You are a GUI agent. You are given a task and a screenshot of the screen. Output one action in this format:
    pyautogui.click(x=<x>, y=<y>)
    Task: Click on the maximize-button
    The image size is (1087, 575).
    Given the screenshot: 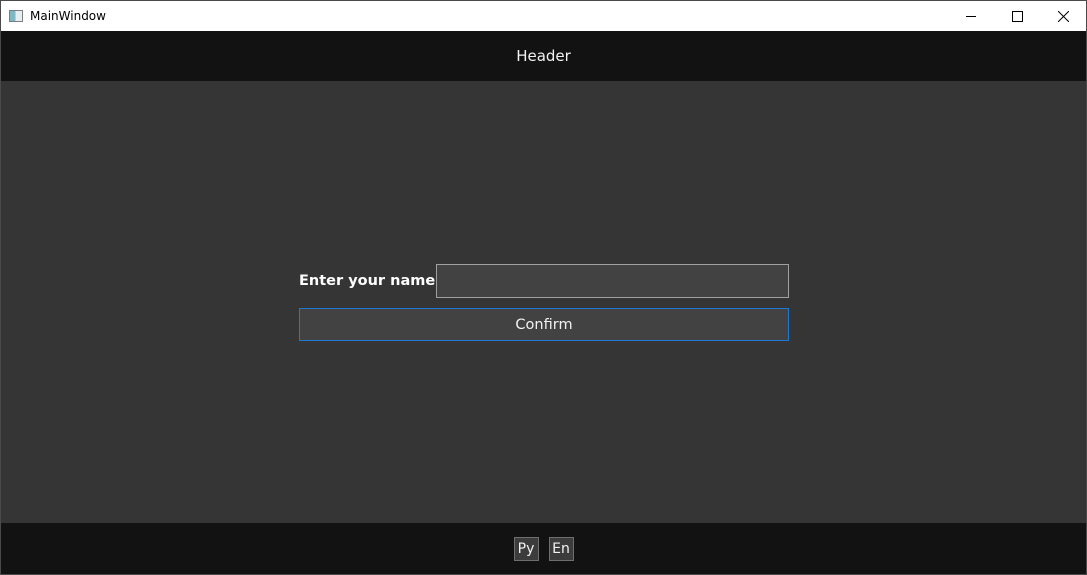 What is the action you would take?
    pyautogui.click(x=1017, y=16)
    